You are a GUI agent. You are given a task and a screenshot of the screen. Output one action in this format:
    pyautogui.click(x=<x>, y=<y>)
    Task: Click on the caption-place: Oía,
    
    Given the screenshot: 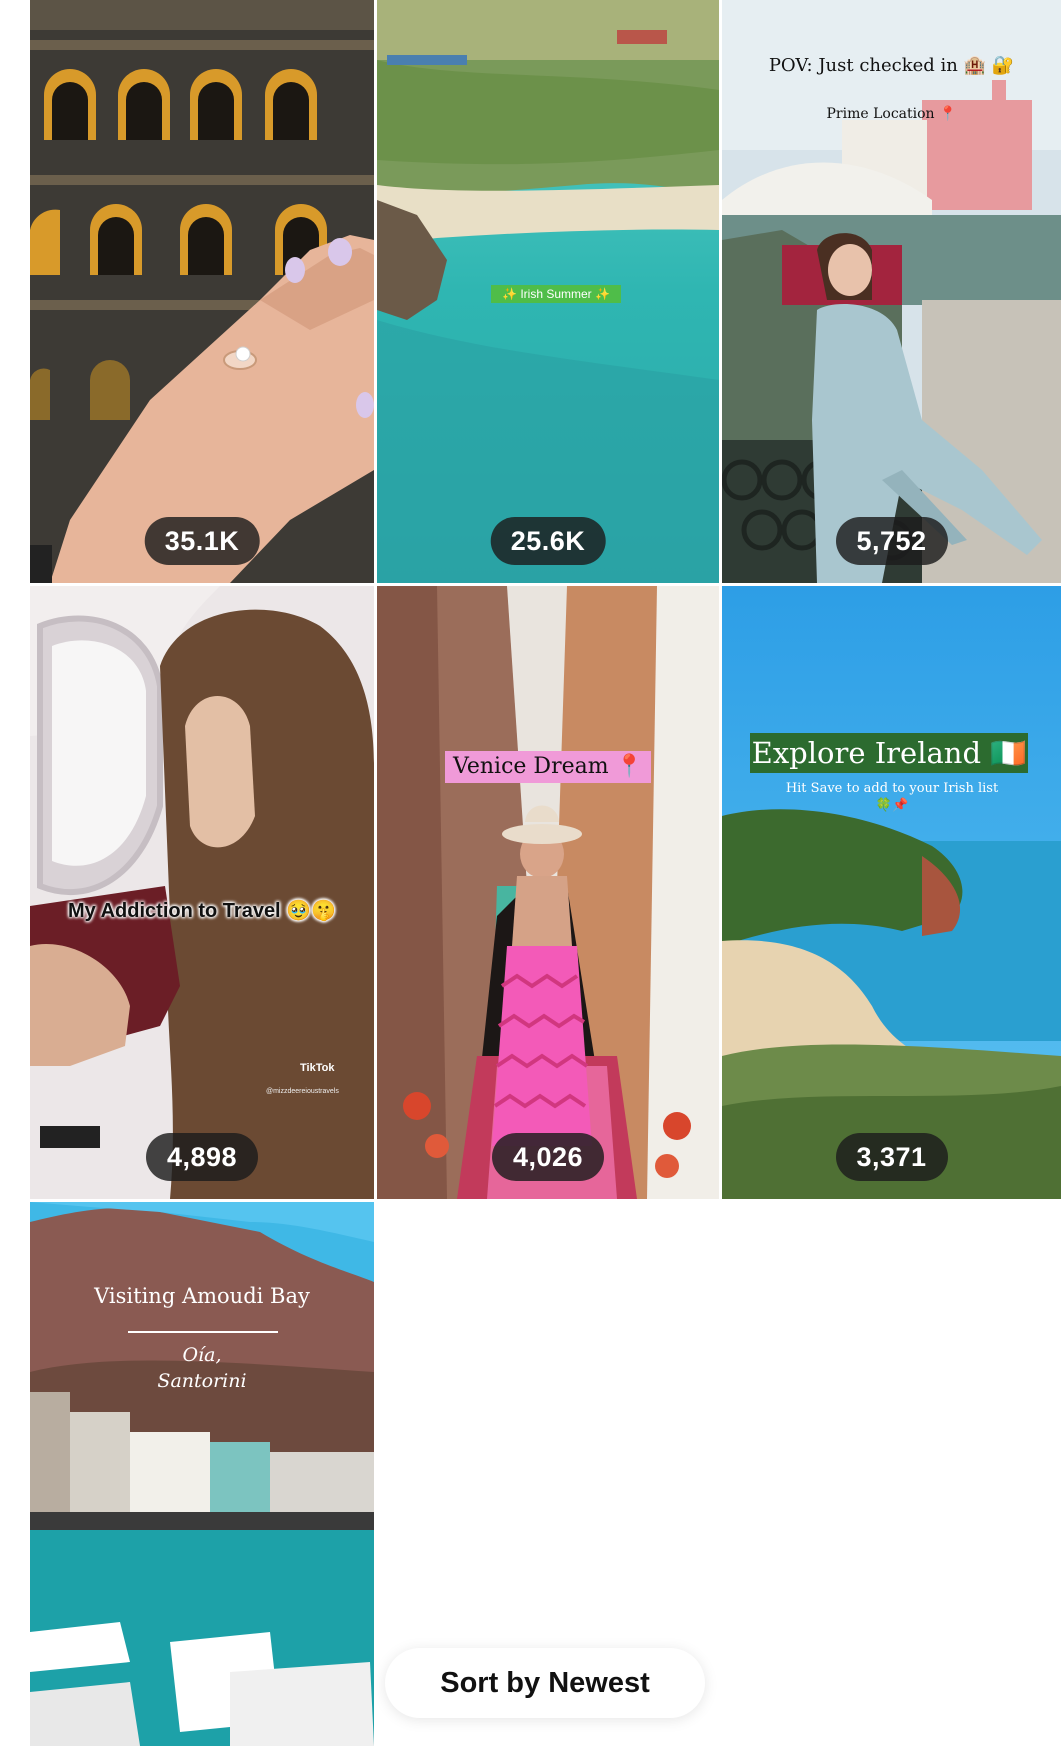 What is the action you would take?
    pyautogui.click(x=202, y=1355)
    